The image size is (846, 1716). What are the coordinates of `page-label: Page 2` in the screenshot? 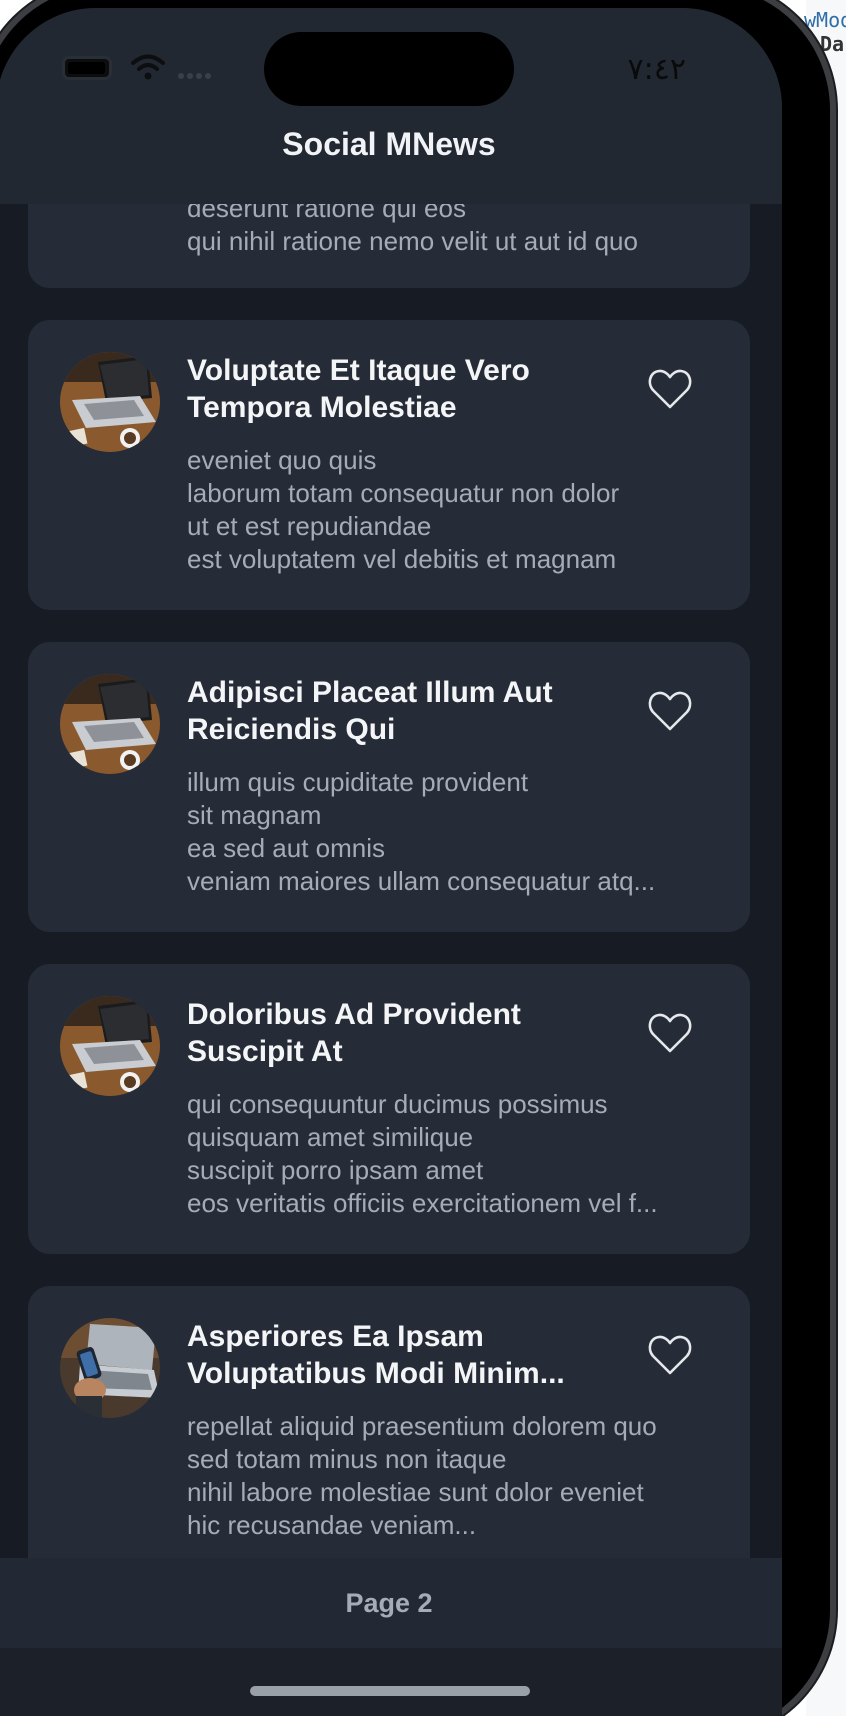 It's located at (389, 1603).